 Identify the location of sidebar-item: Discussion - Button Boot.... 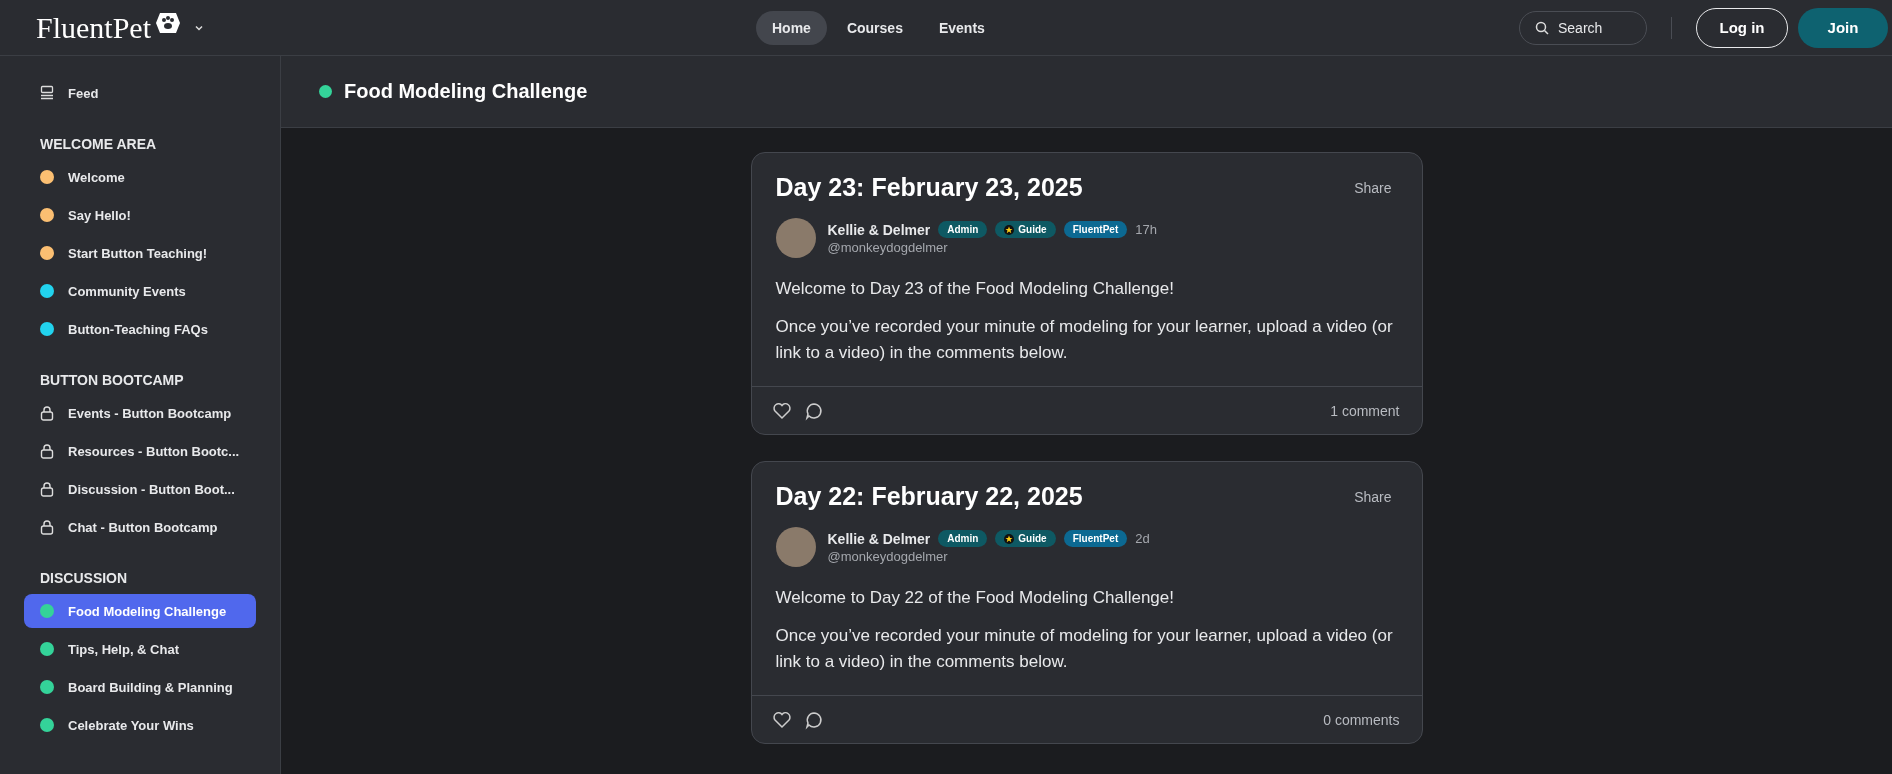
(140, 489).